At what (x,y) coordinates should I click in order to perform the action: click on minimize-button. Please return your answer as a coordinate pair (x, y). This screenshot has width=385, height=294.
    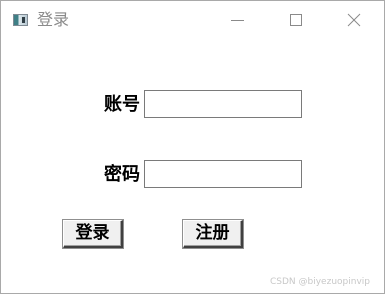
    Looking at the image, I should click on (237, 20).